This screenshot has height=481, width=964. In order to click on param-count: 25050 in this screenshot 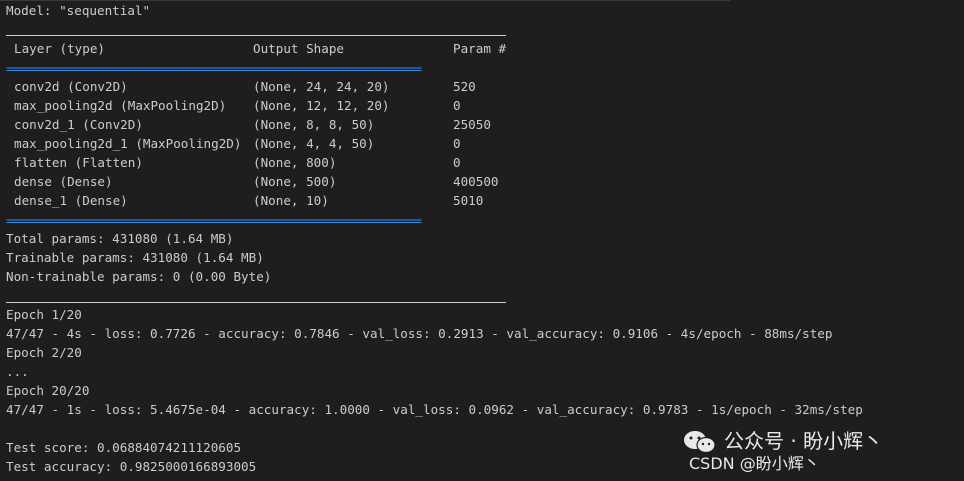, I will do `click(472, 124)`.